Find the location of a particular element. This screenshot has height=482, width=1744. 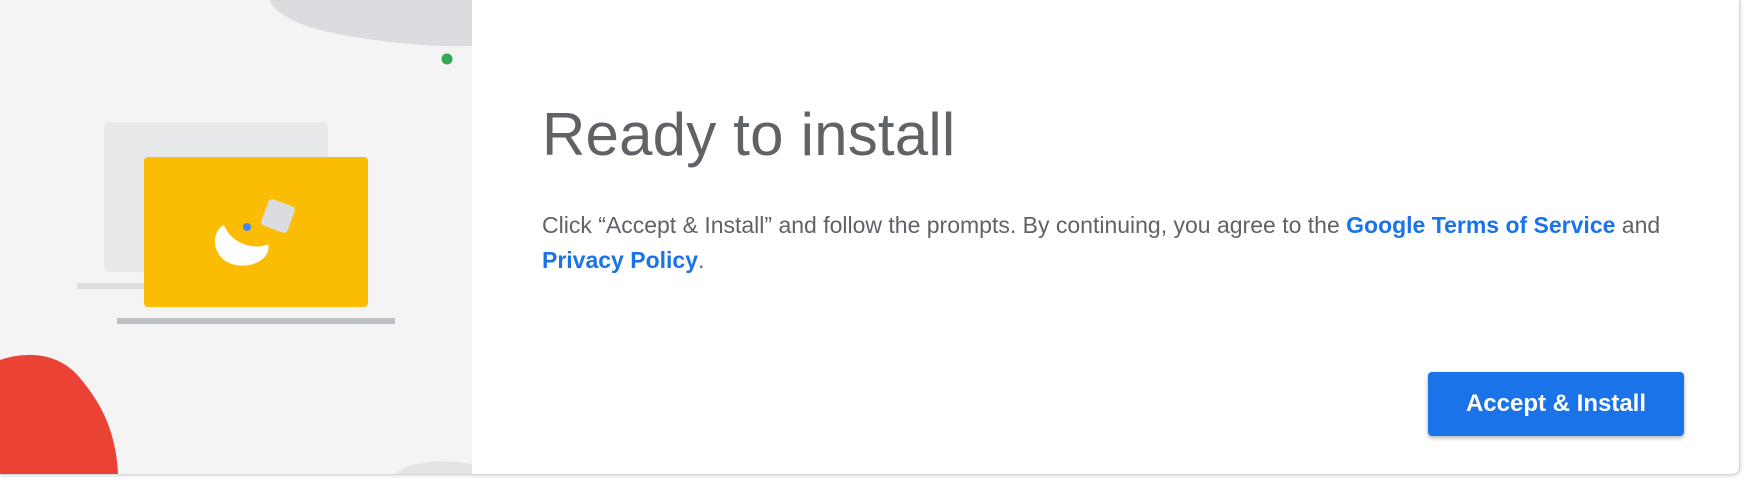

body-text-and: and is located at coordinates (1638, 225).